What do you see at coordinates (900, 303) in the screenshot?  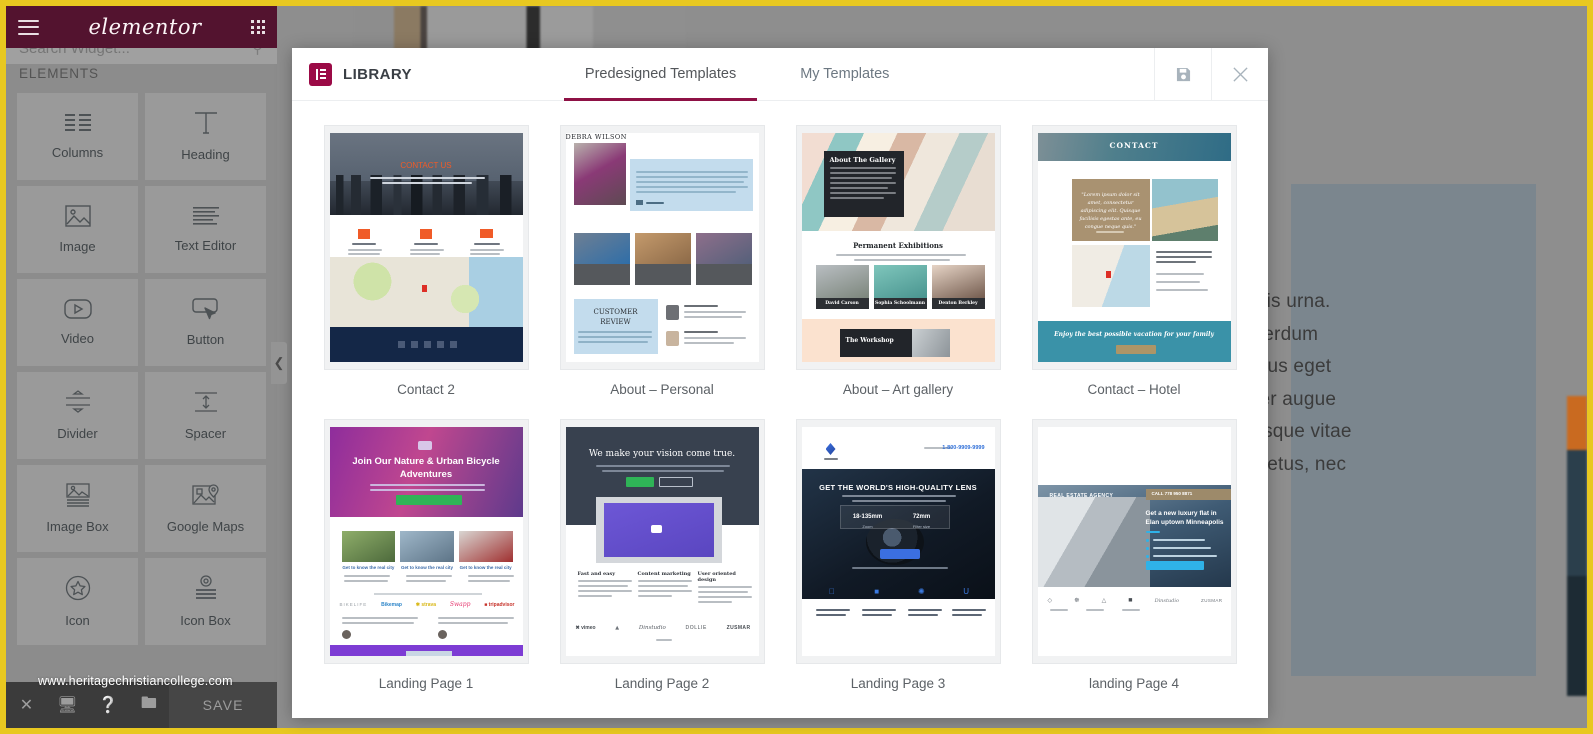 I see `thumb-exhibitor: Sophia Schoolmann` at bounding box center [900, 303].